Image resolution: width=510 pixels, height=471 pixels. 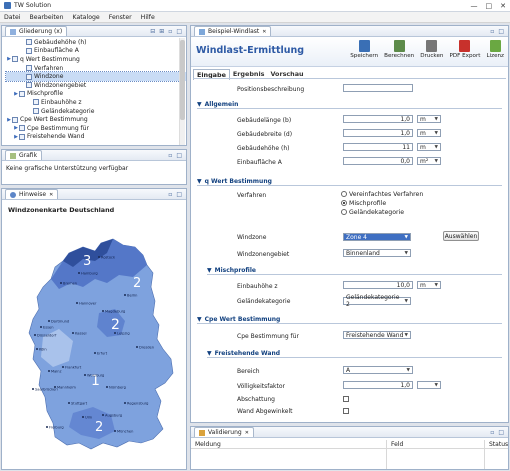 What do you see at coordinates (161, 31) in the screenshot?
I see `expand-all-icon: ⊞` at bounding box center [161, 31].